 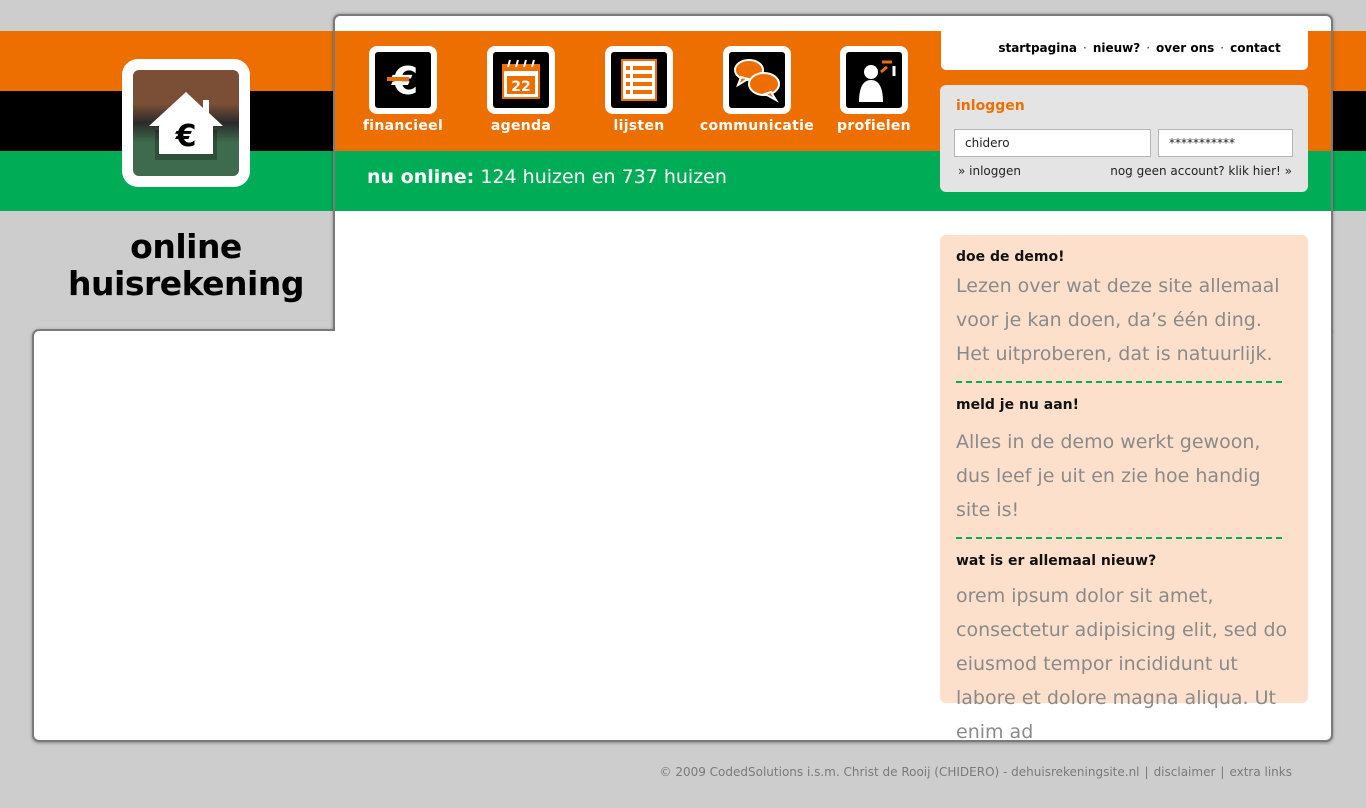 I want to click on link-over-ons: over ons, so click(x=1185, y=48).